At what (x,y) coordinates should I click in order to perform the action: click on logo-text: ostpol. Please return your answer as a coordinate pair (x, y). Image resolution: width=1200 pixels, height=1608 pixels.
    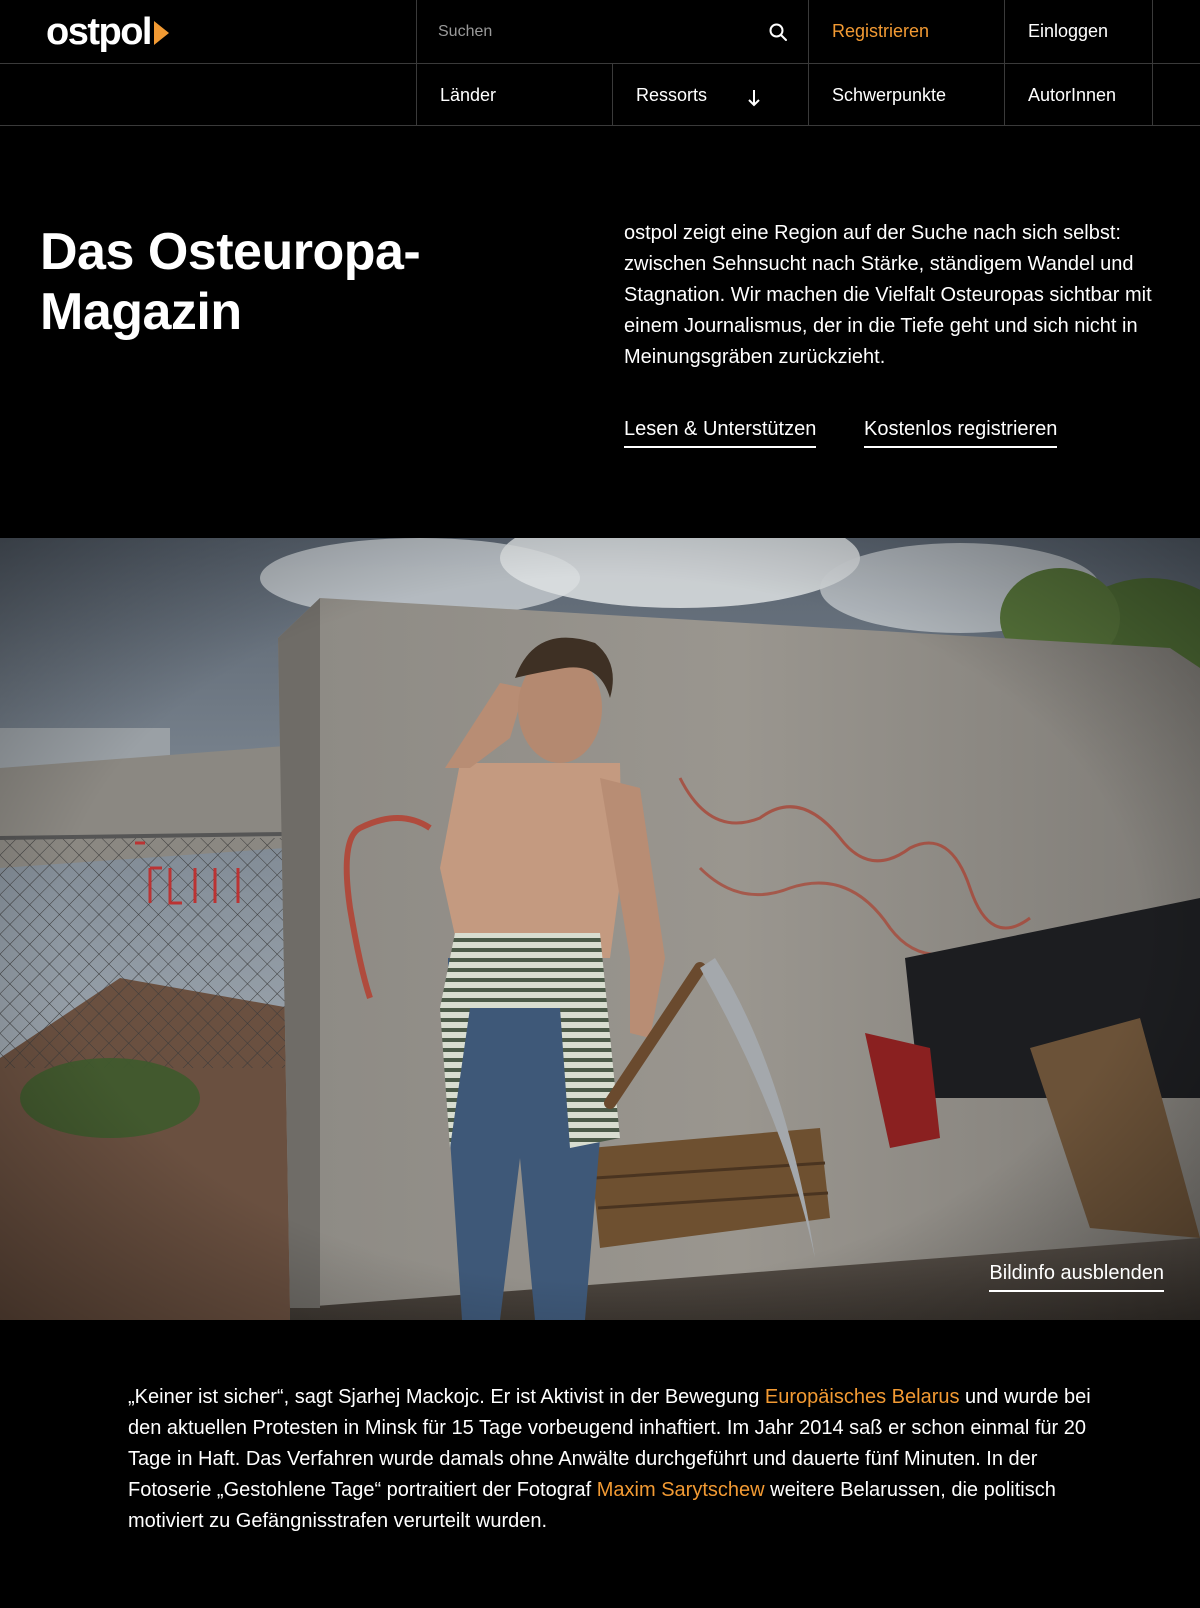
    Looking at the image, I should click on (99, 32).